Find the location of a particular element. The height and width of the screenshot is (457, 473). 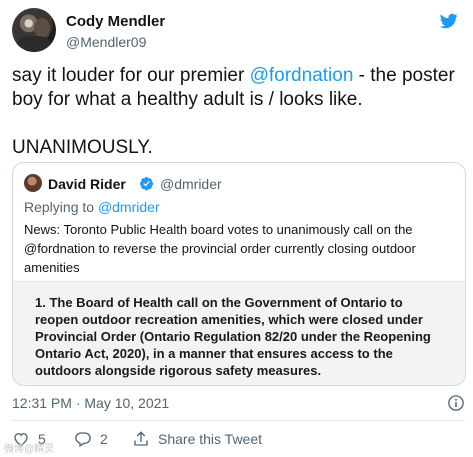

reply-button: 2 is located at coordinates (91, 439).